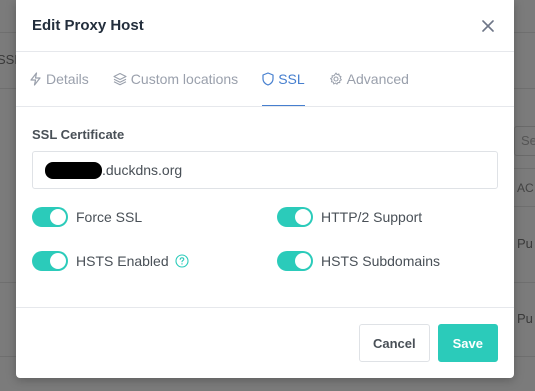 The image size is (535, 391). I want to click on shield-icon, so click(268, 78).